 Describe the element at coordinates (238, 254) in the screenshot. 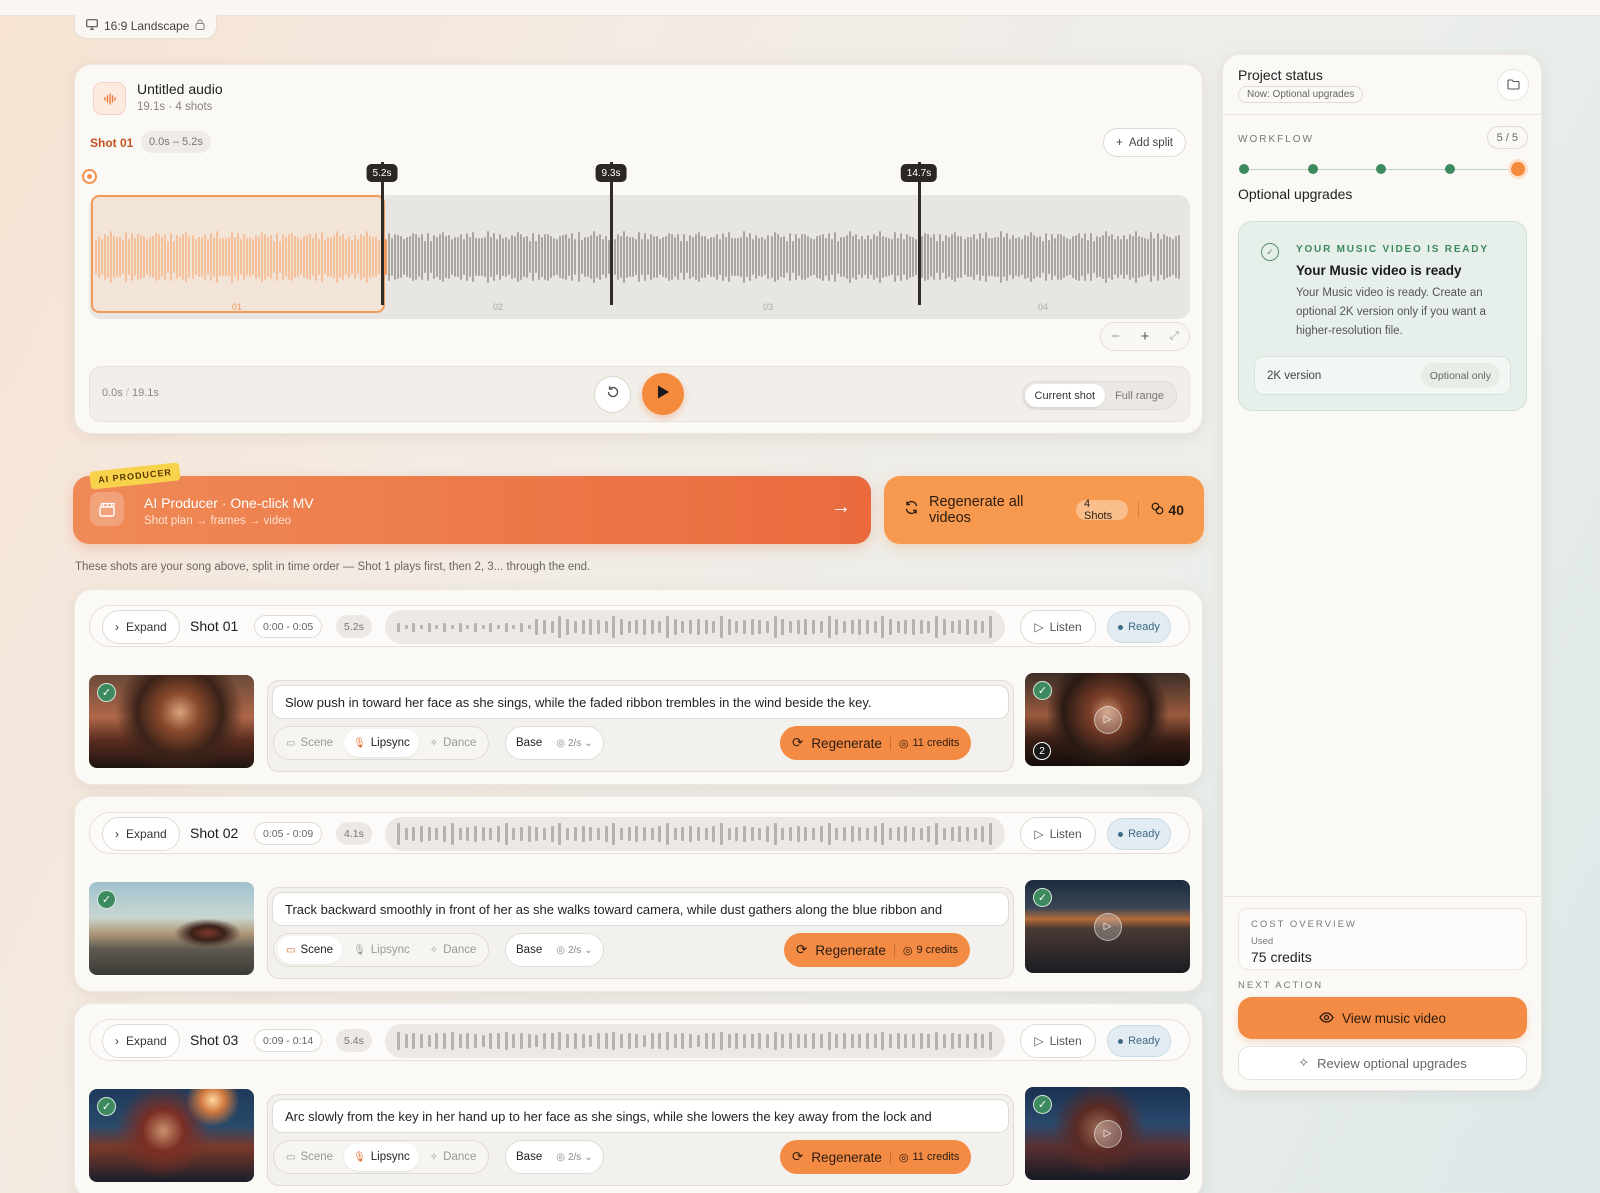

I see `selected-segment-highlight` at that location.